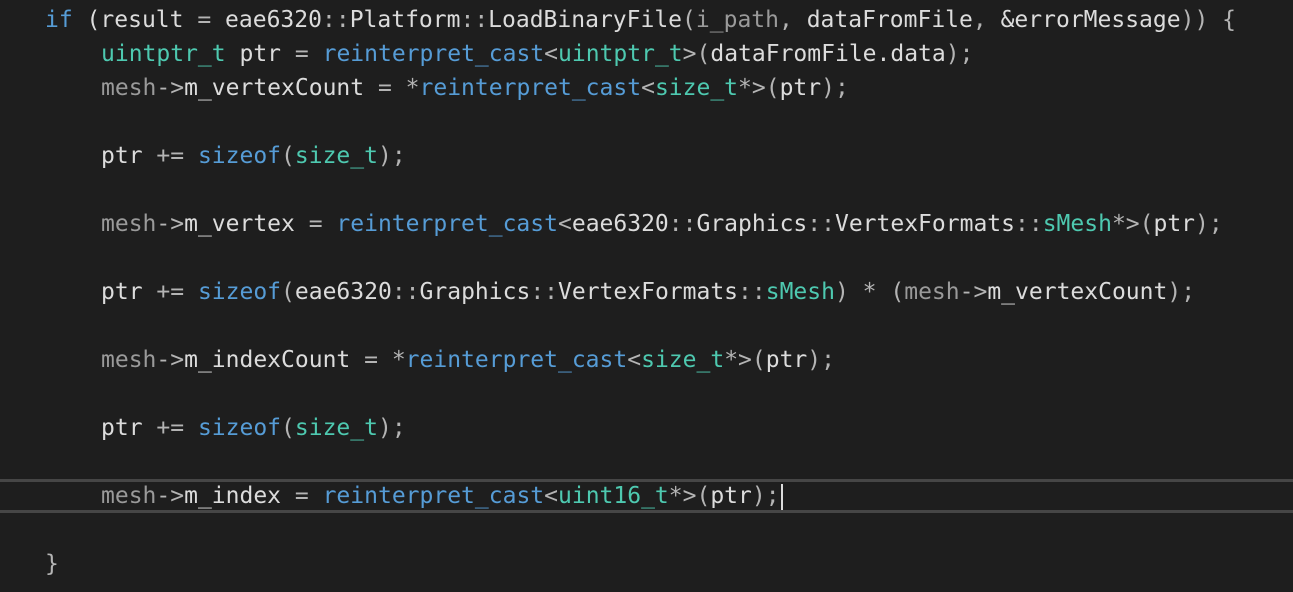 The height and width of the screenshot is (592, 1293). I want to click on code-token: uint16_t, so click(613, 496).